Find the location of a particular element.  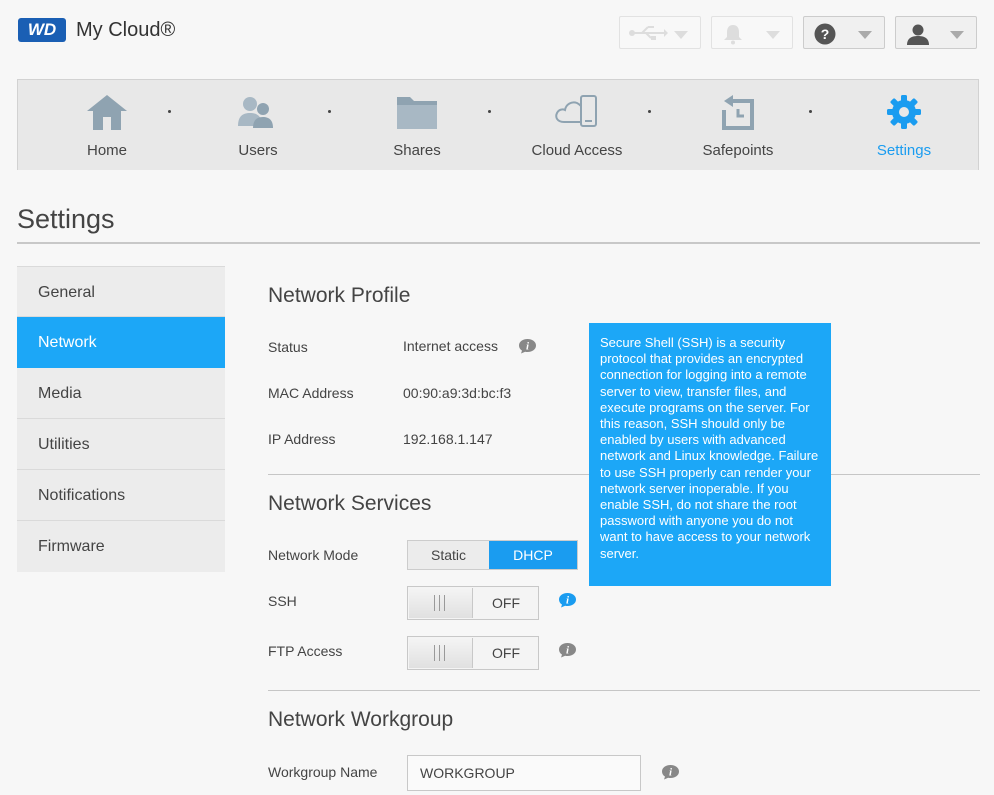

section-title-network-profile: Network Profile is located at coordinates (339, 295).